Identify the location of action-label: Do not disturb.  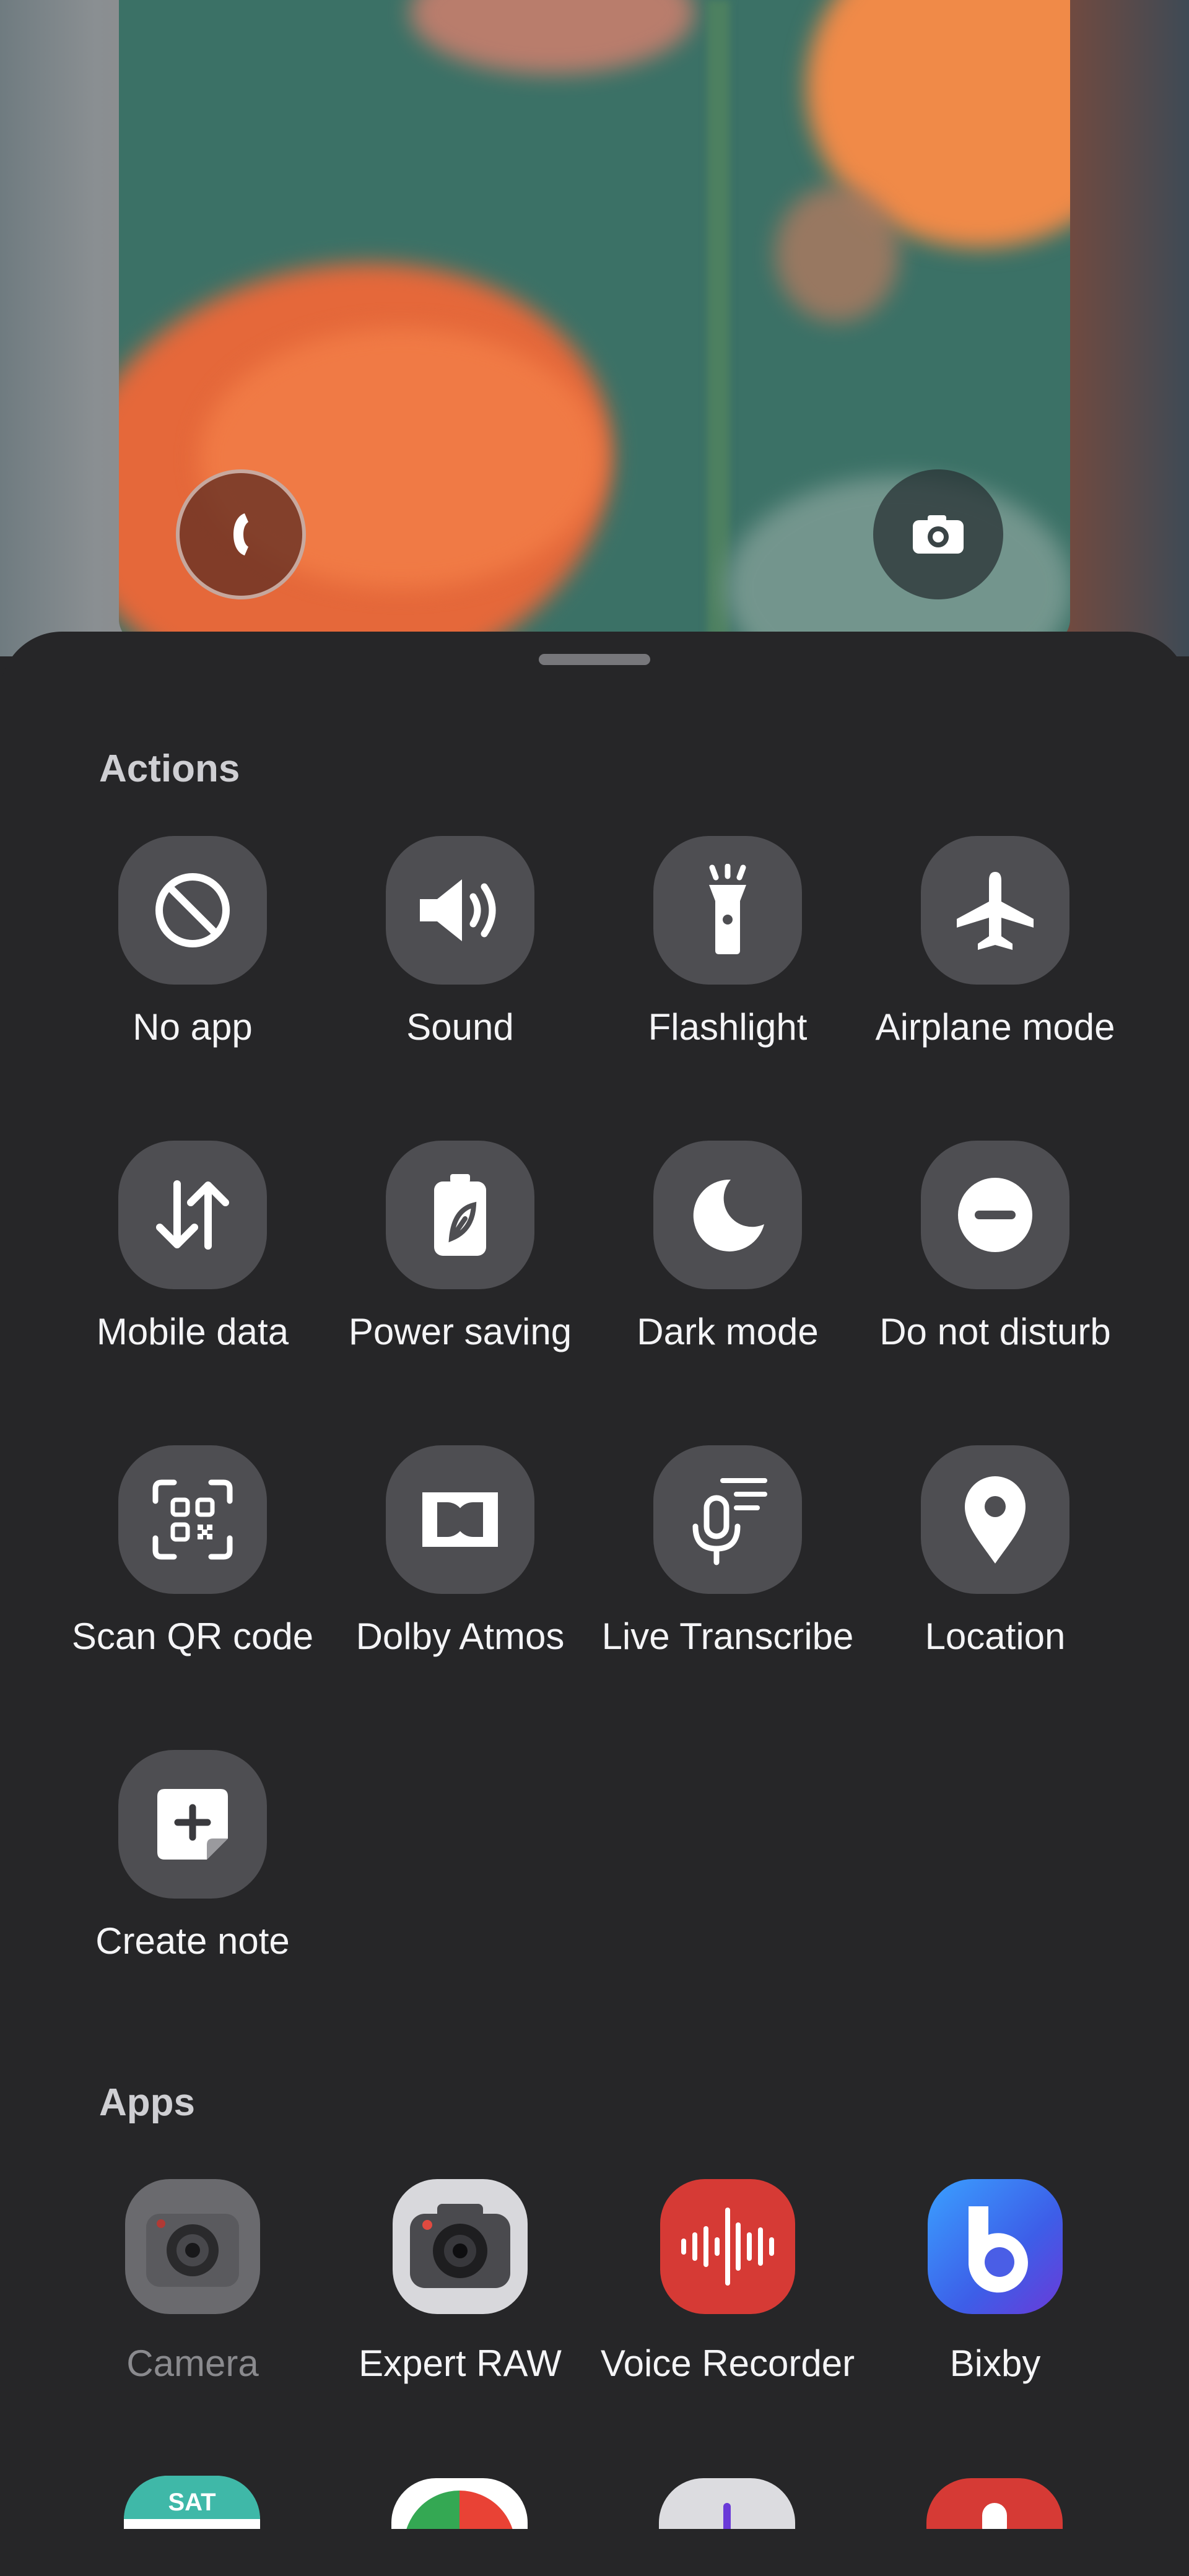
(995, 1331).